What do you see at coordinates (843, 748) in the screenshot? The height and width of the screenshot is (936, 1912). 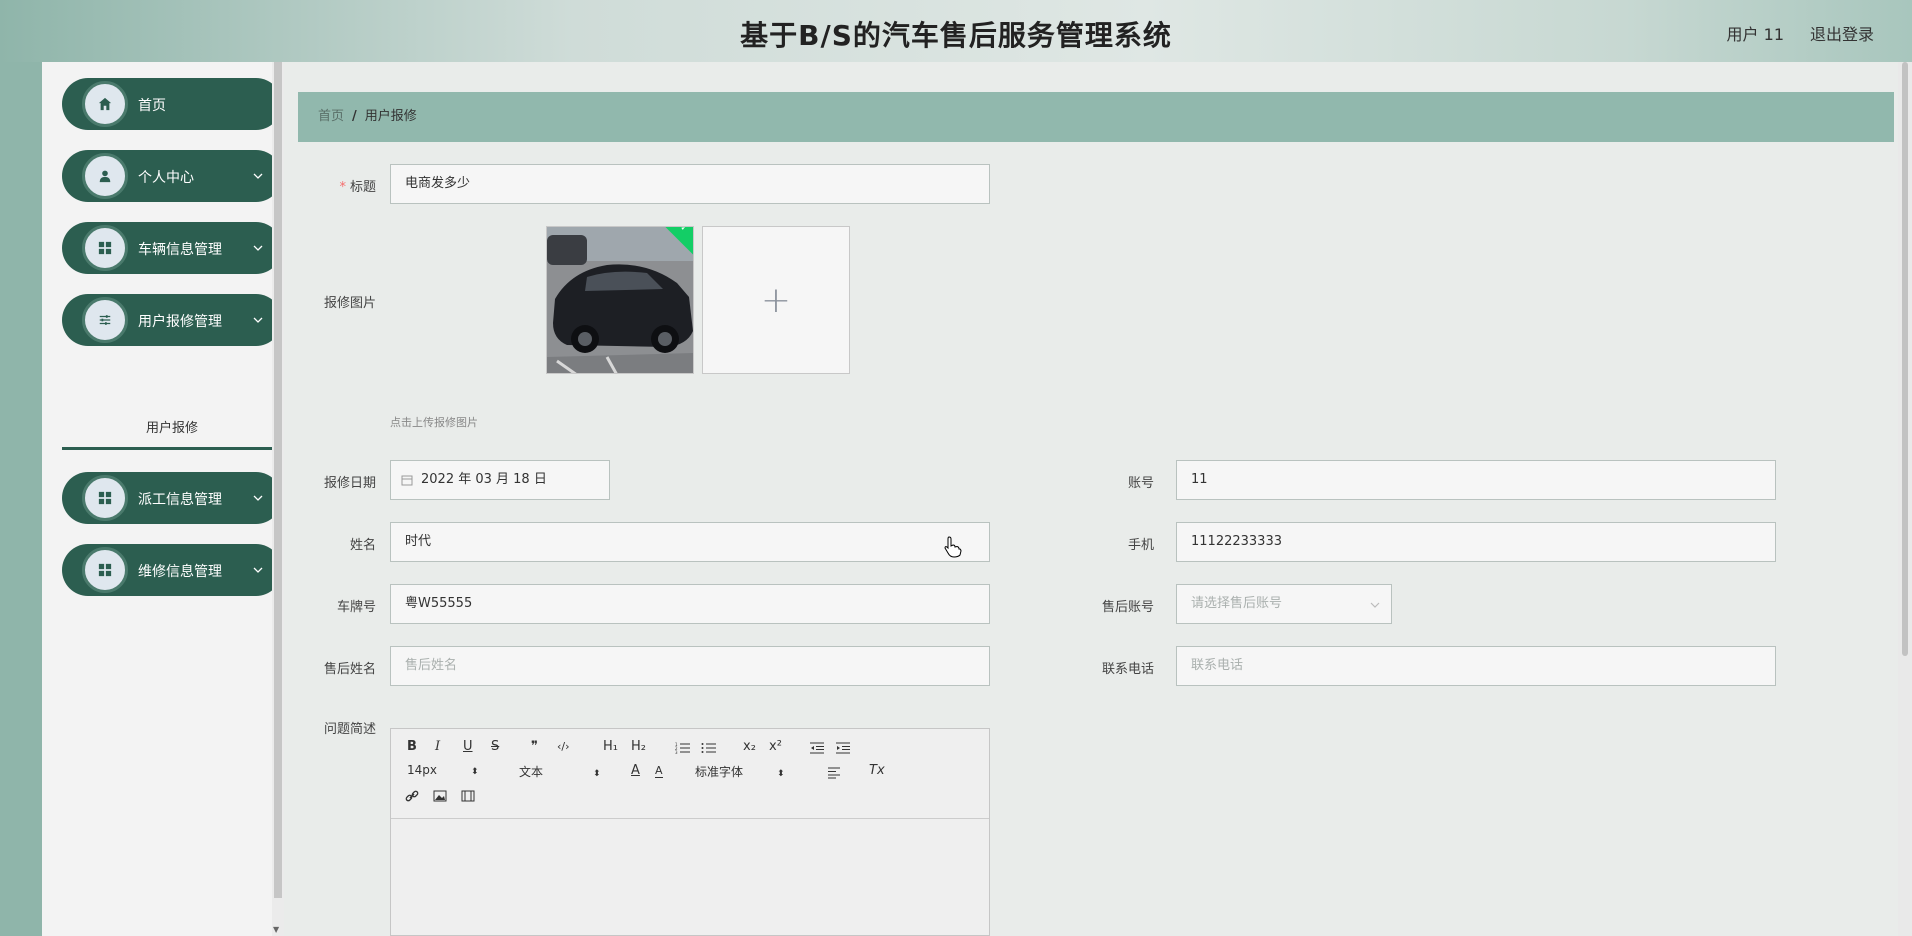 I see `indent-icon` at bounding box center [843, 748].